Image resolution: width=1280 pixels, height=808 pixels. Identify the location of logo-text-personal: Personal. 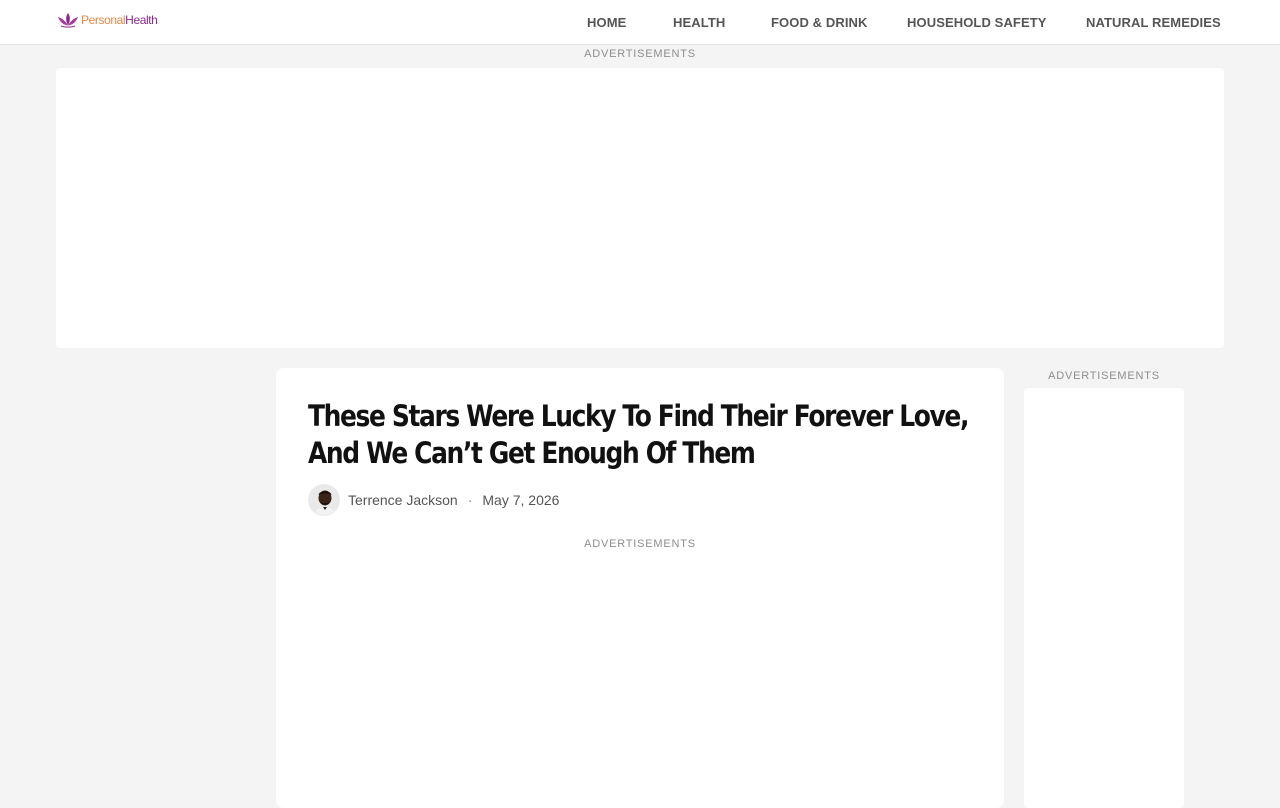
(103, 20).